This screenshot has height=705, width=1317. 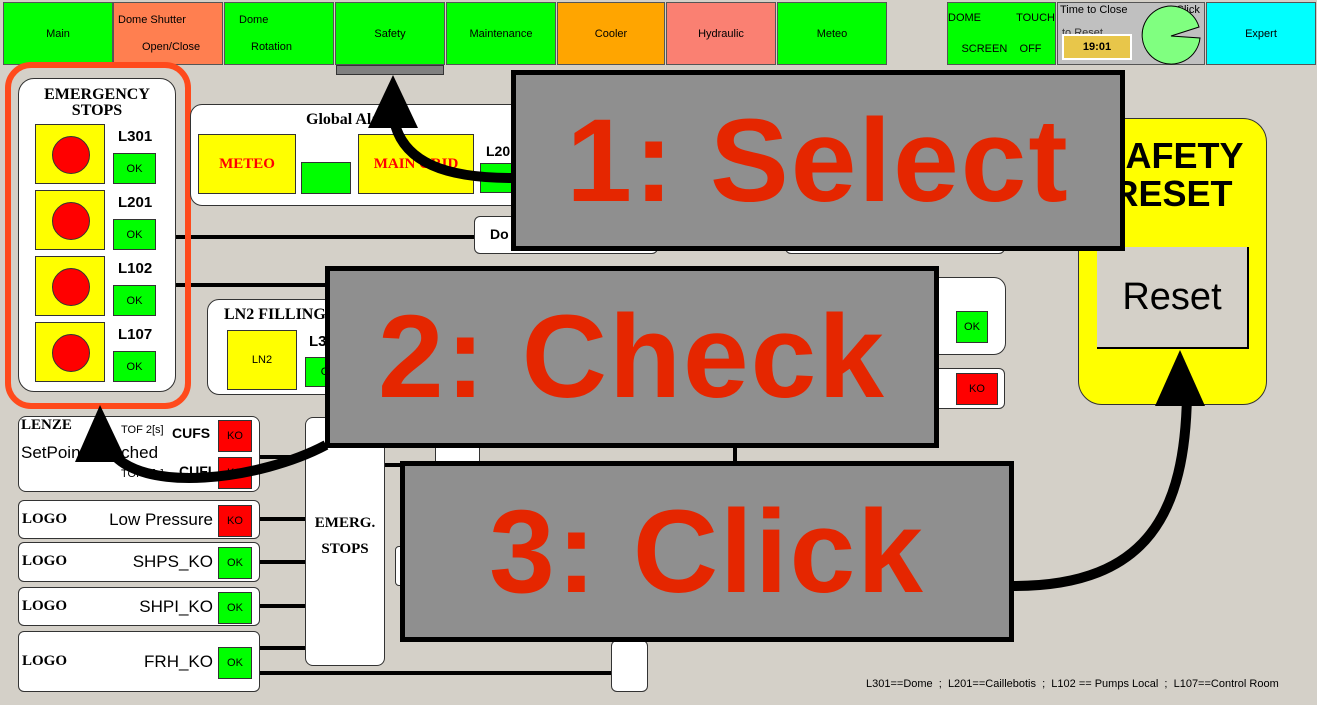 What do you see at coordinates (217, 461) in the screenshot?
I see `arrow-to-emergency-stops` at bounding box center [217, 461].